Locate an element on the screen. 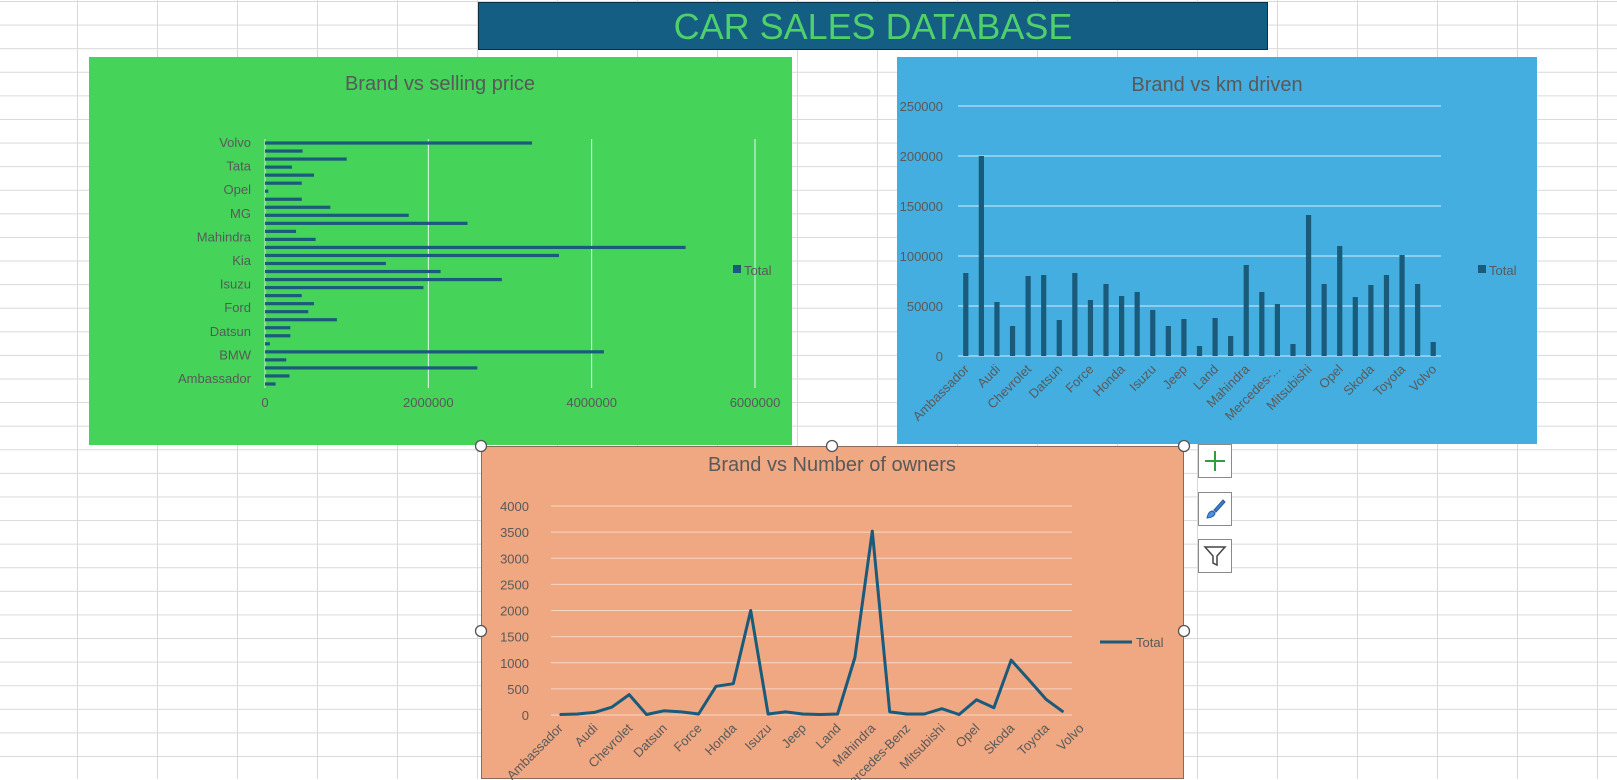  resize-handle-top is located at coordinates (832, 446).